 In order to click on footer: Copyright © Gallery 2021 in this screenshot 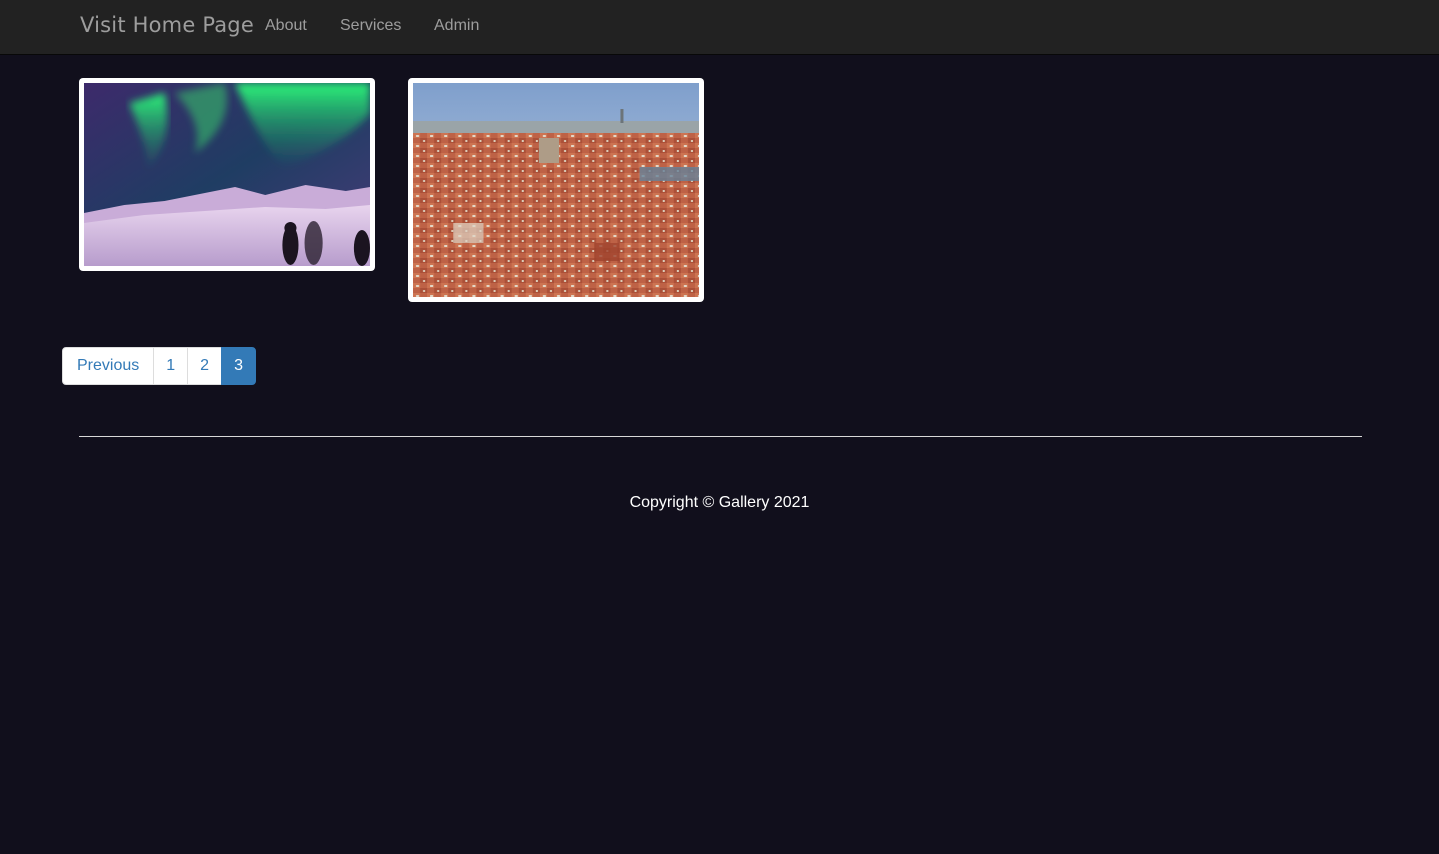, I will do `click(719, 503)`.